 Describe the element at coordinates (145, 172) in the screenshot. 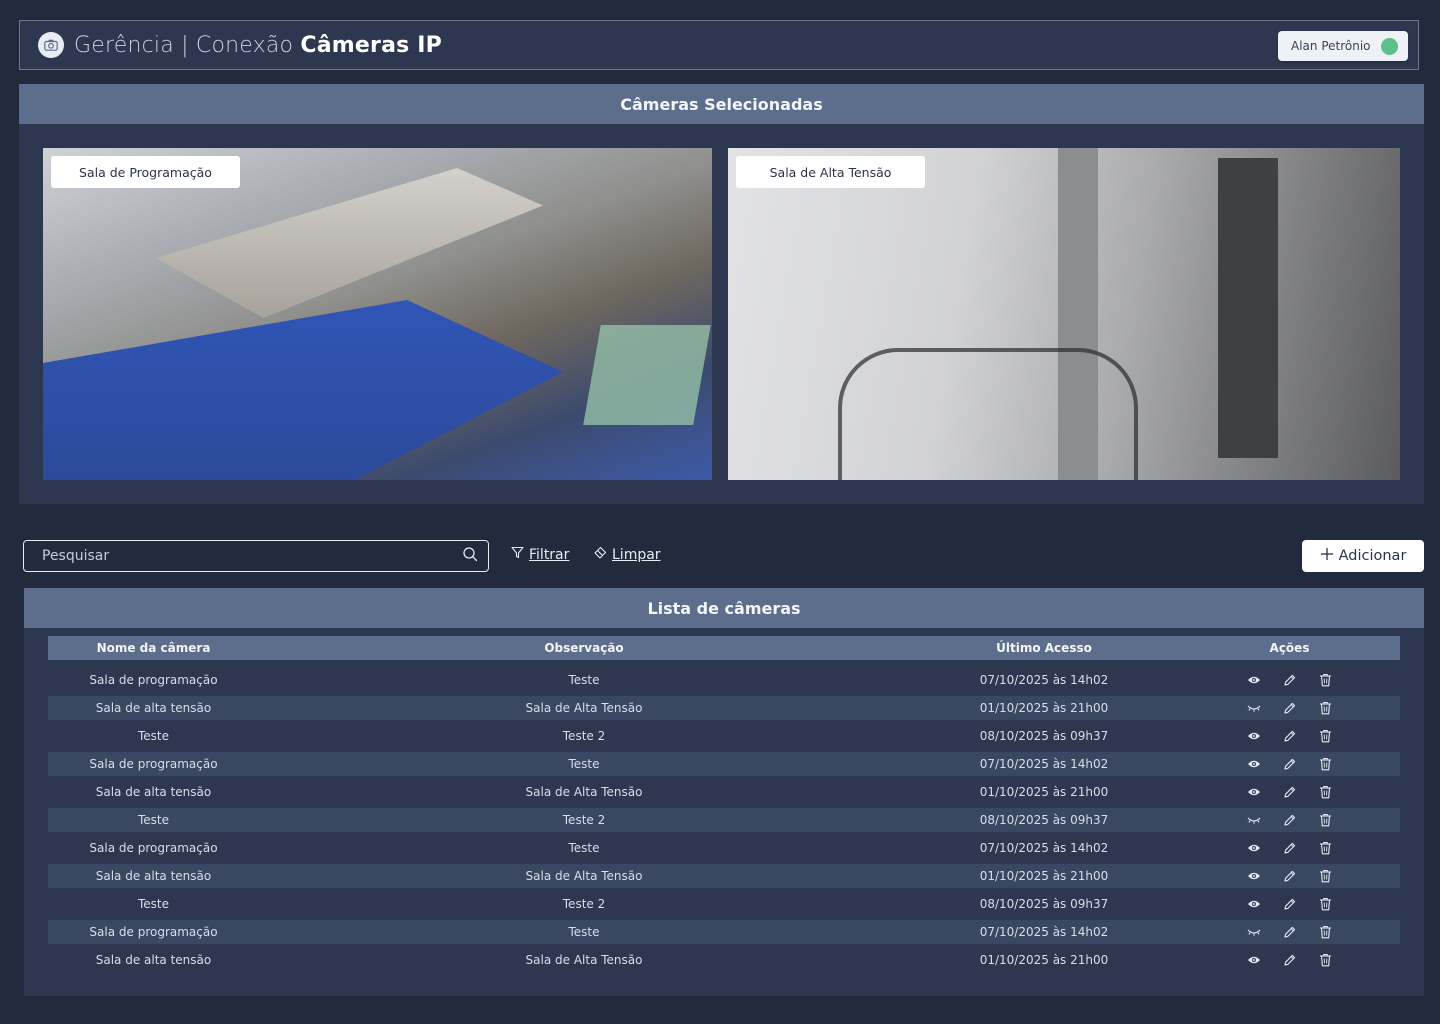

I see `camera-feed-label: Sala de Programação` at that location.